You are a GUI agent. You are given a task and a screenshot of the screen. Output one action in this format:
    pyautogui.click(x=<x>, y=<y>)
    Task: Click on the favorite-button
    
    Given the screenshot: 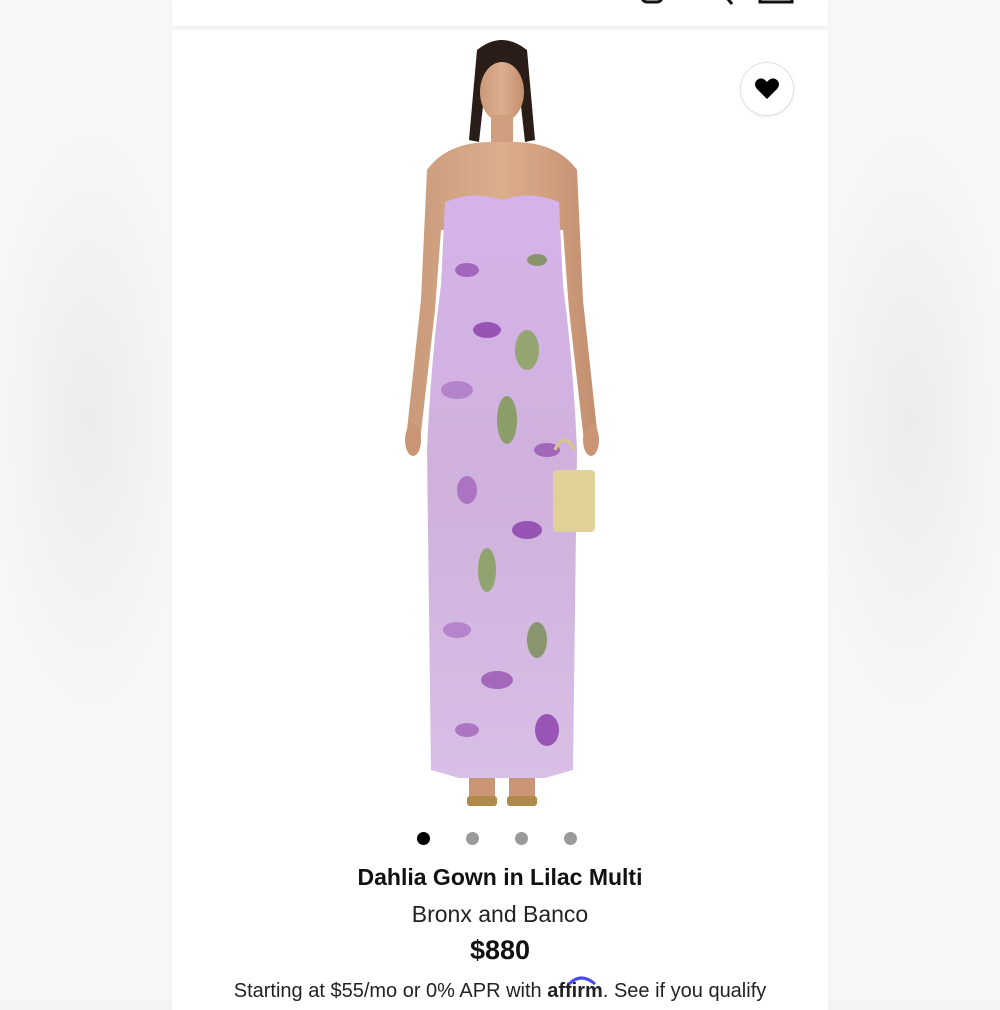 What is the action you would take?
    pyautogui.click(x=767, y=89)
    